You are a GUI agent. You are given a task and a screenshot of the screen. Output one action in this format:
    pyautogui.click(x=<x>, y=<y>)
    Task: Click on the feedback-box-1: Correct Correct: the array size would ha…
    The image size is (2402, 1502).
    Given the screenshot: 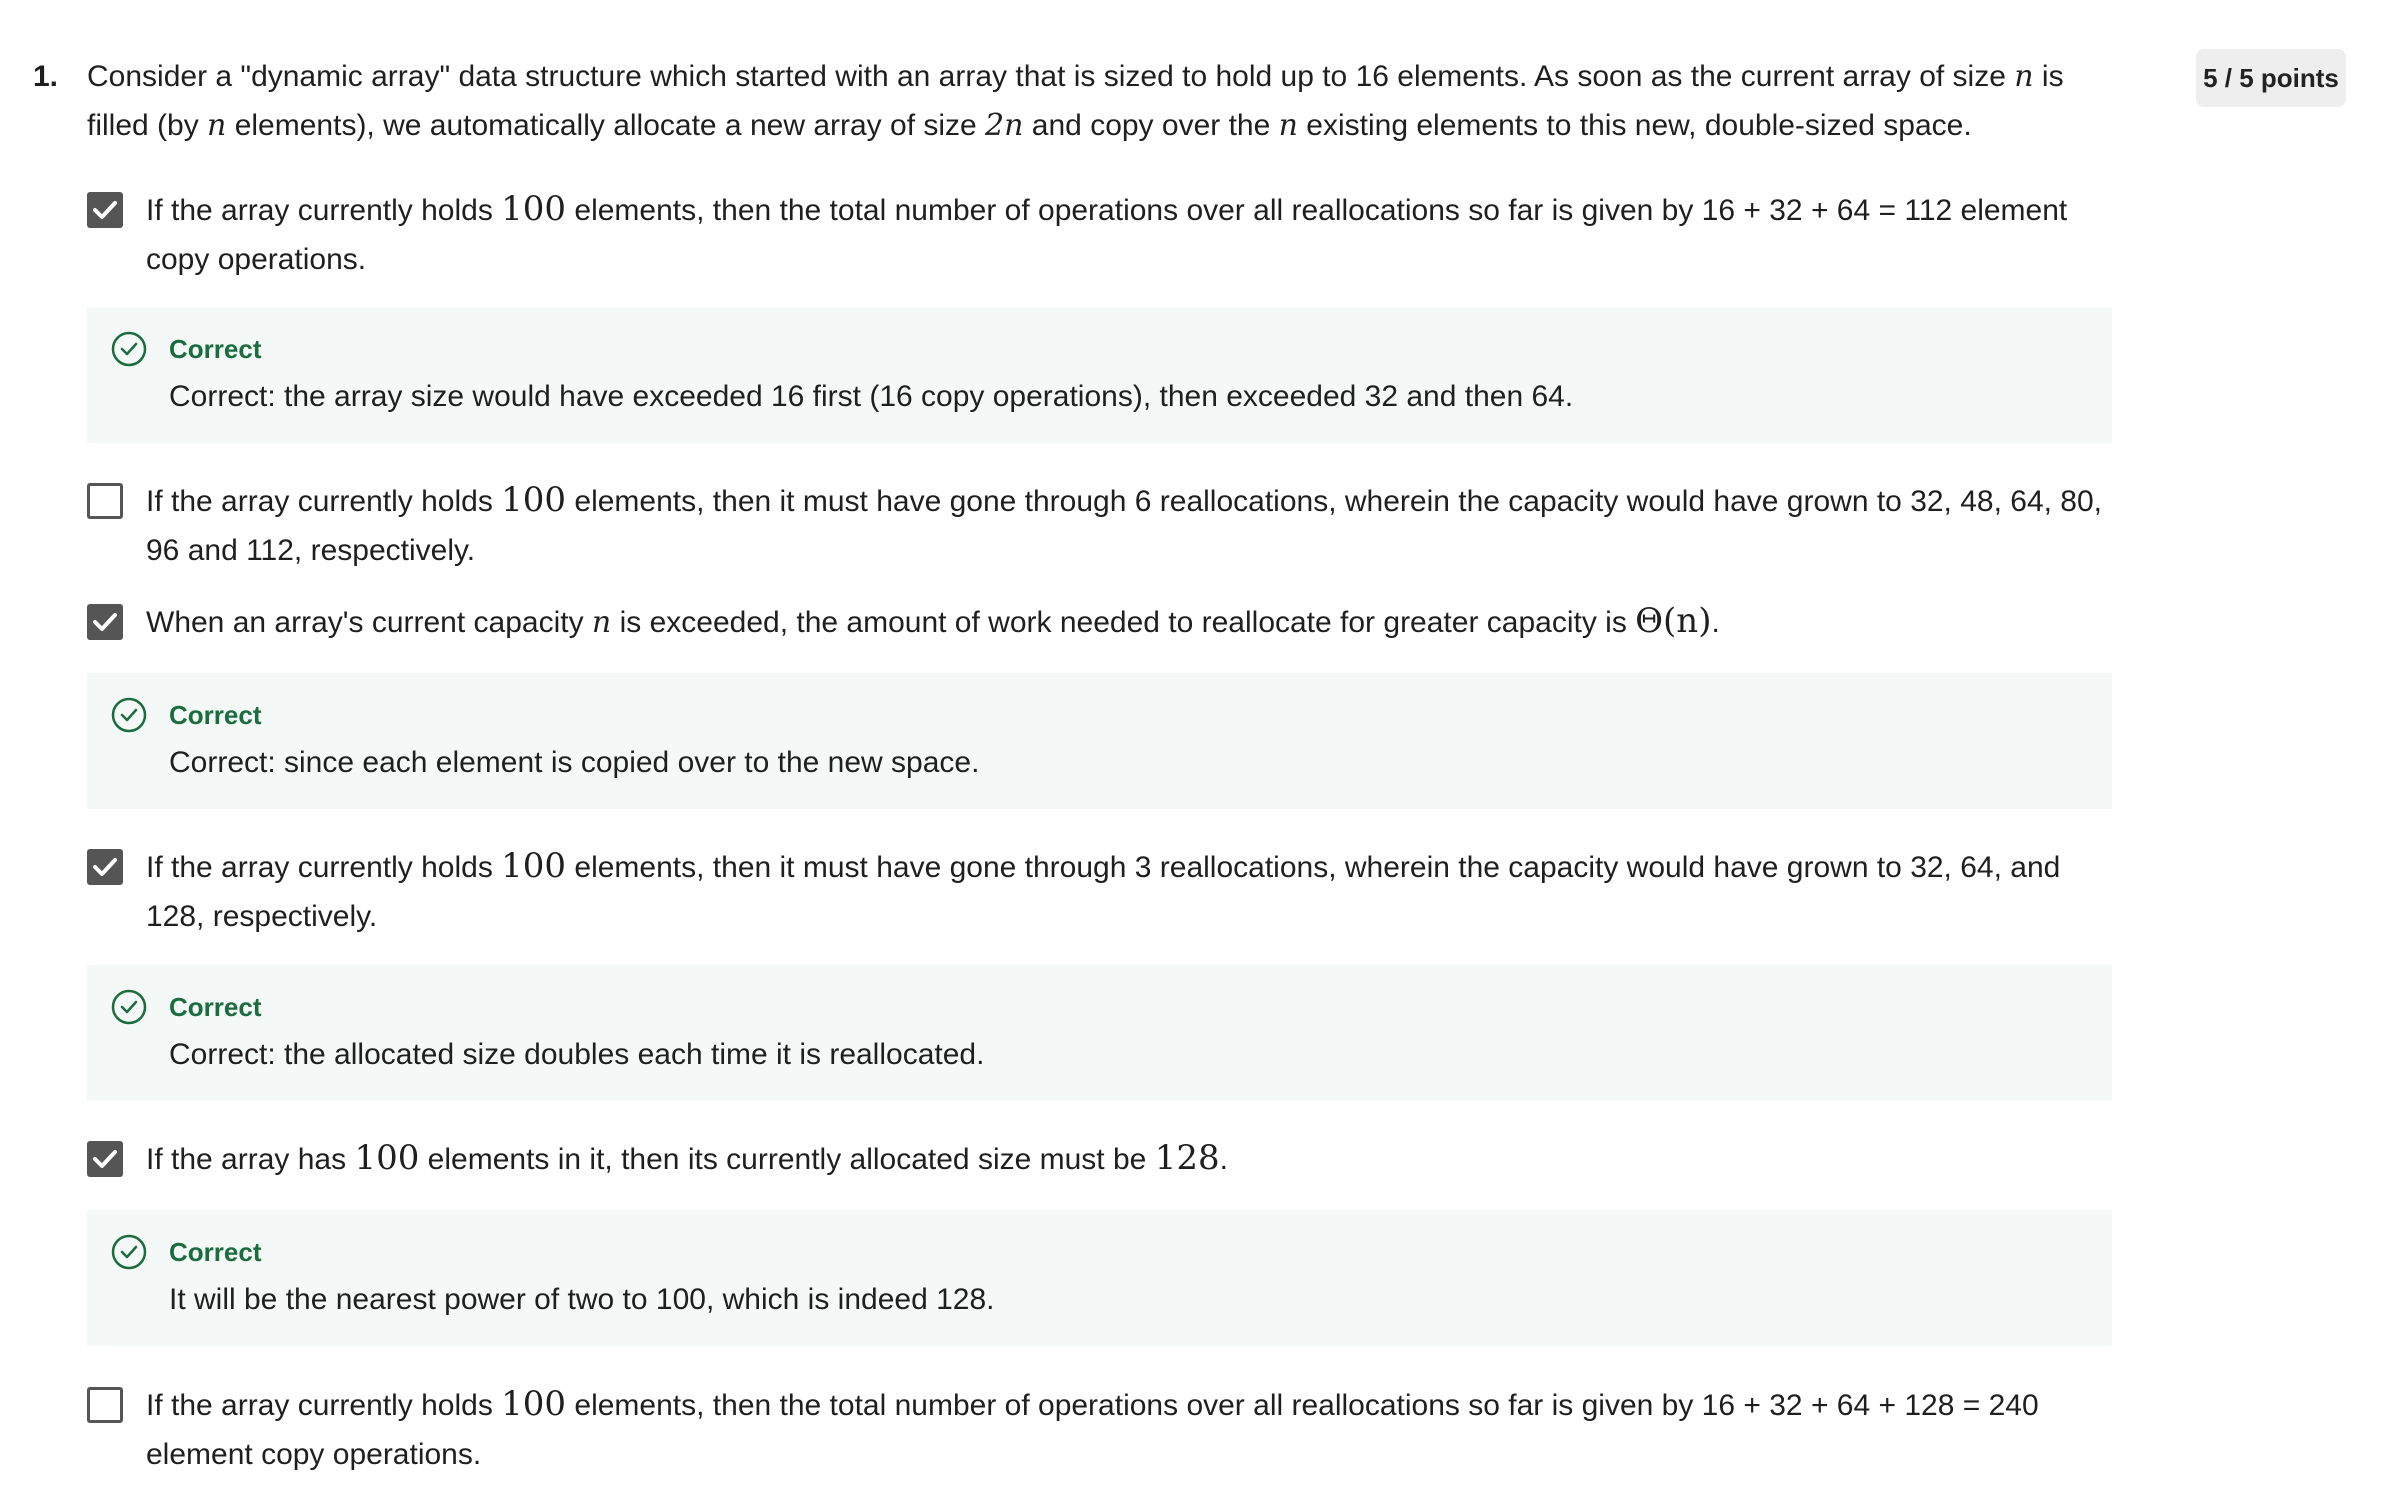 What is the action you would take?
    pyautogui.click(x=1099, y=375)
    